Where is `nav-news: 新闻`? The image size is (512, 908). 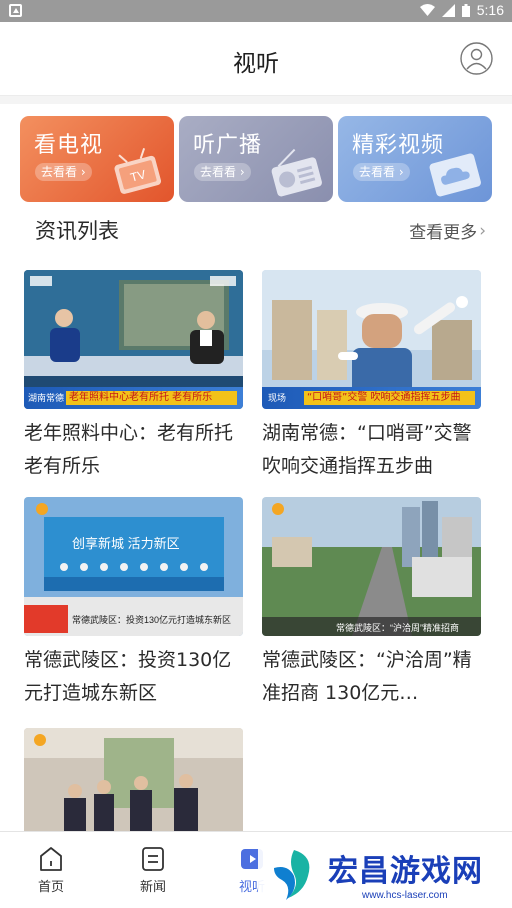 nav-news: 新闻 is located at coordinates (153, 870).